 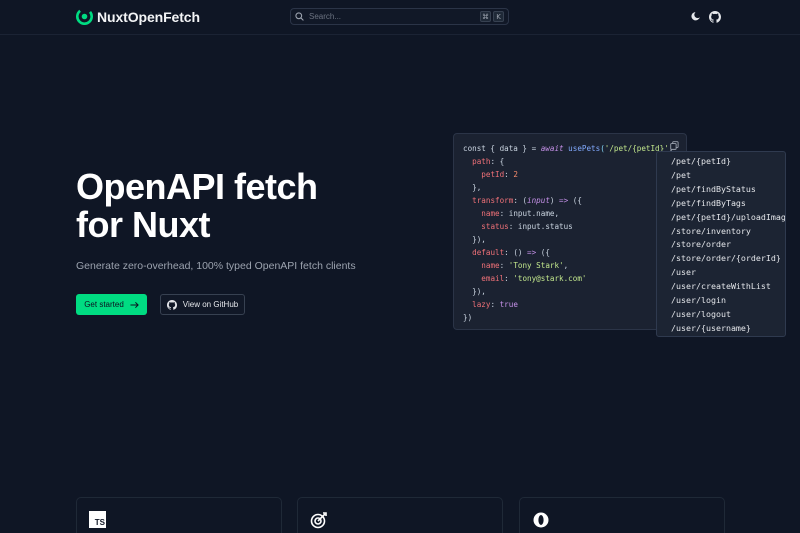 I want to click on code-key: transform, so click(x=493, y=200).